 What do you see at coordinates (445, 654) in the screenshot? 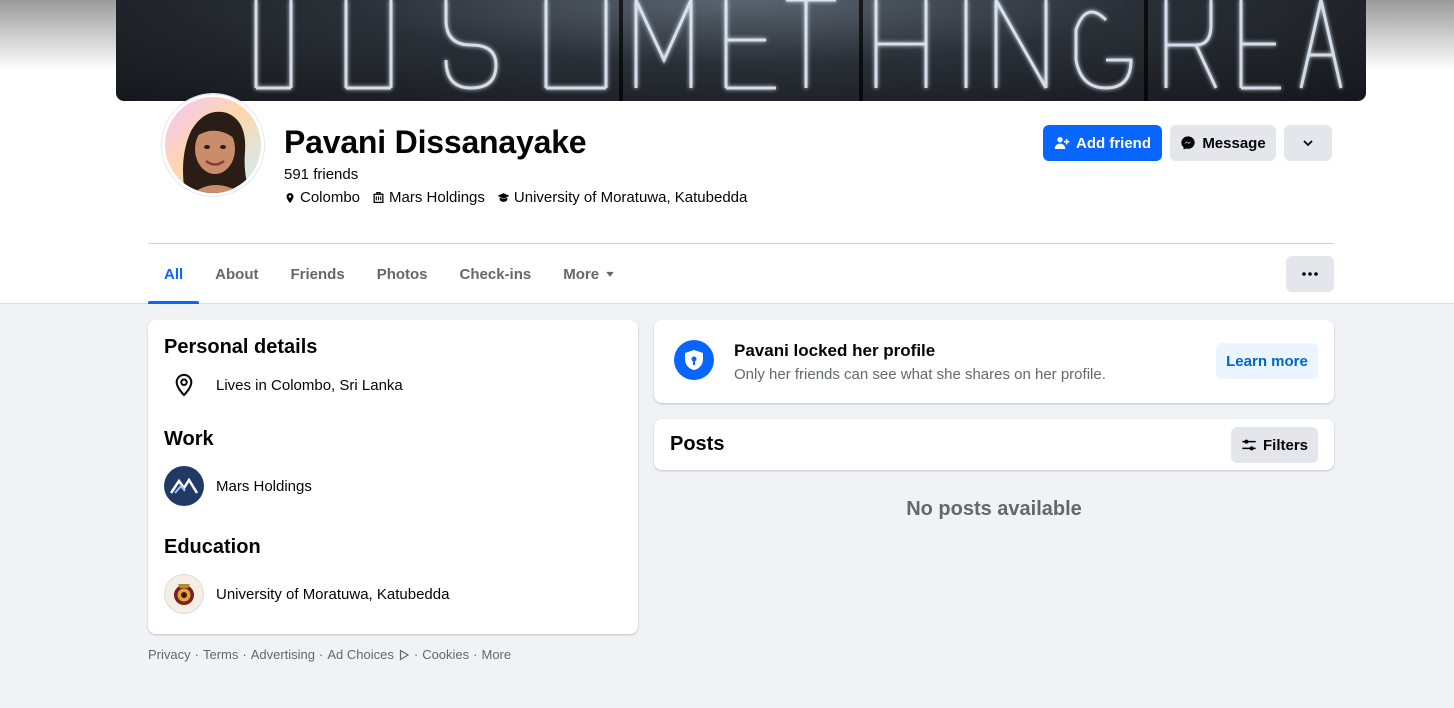
I see `footer-cookies-link: Cookies` at bounding box center [445, 654].